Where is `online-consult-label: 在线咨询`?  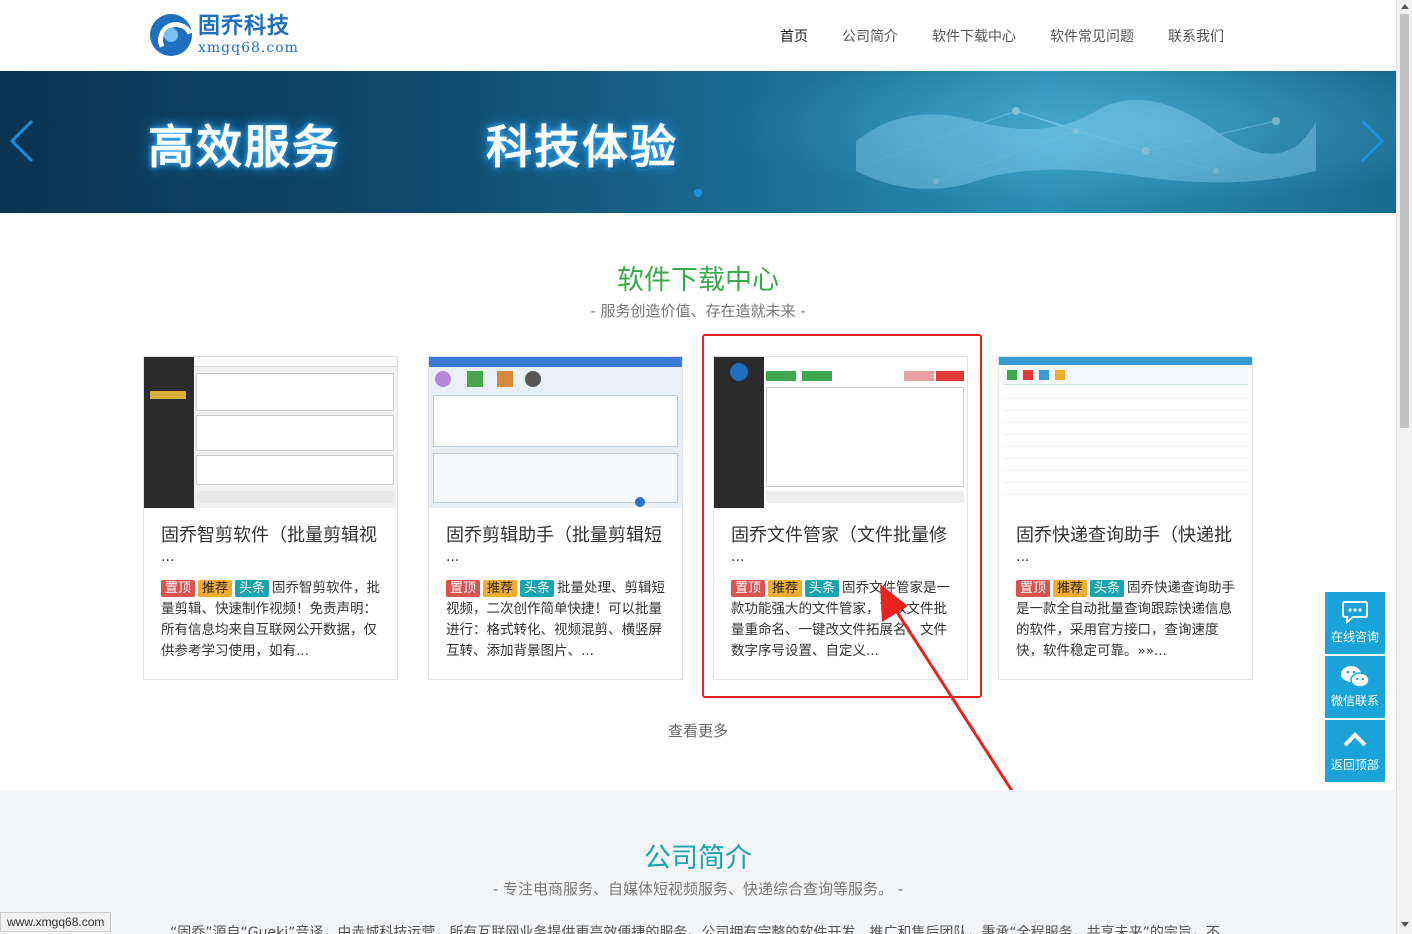
online-consult-label: 在线咨询 is located at coordinates (1354, 637).